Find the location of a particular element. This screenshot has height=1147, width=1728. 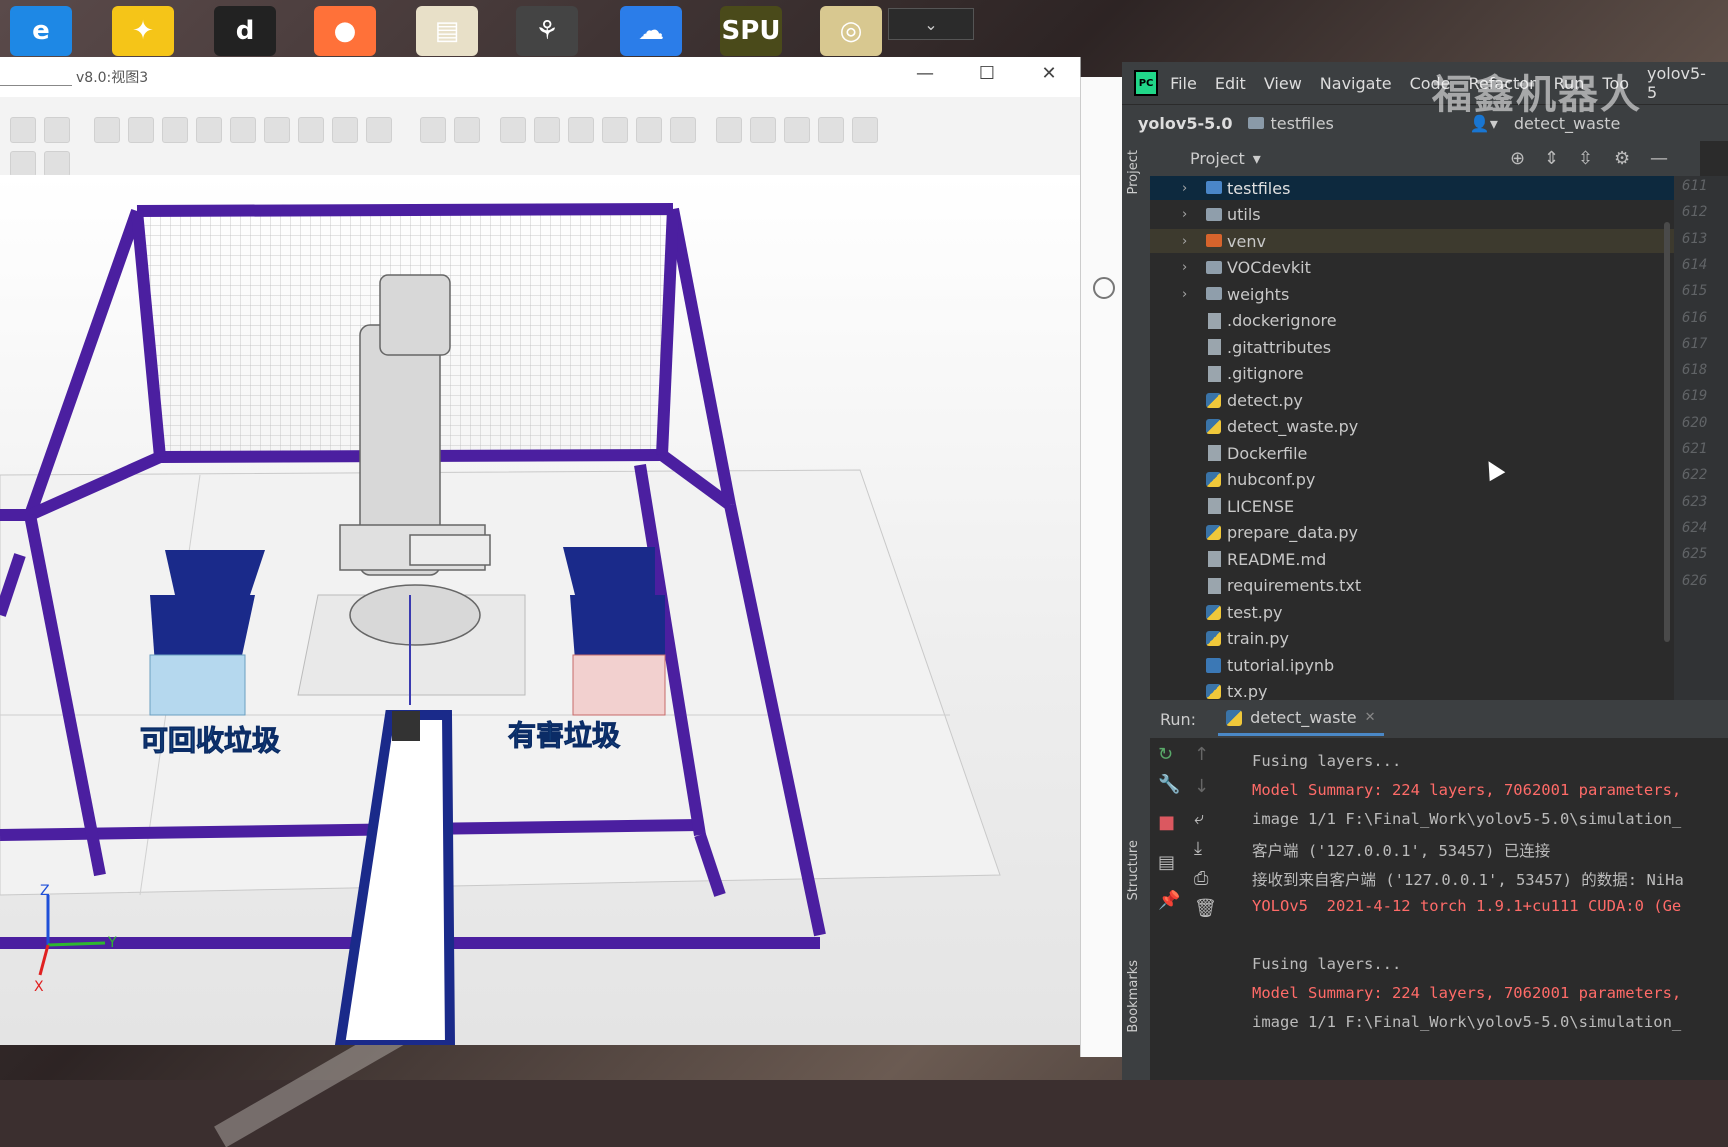

tree-item: hubconf.py is located at coordinates (1412, 480).